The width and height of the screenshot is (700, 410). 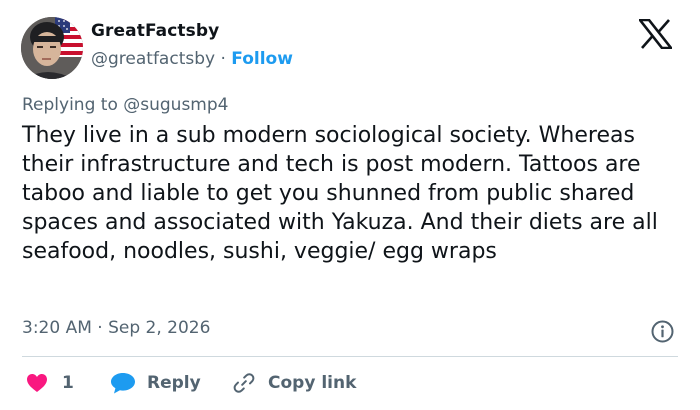 I want to click on follow-button: Follow, so click(x=262, y=59).